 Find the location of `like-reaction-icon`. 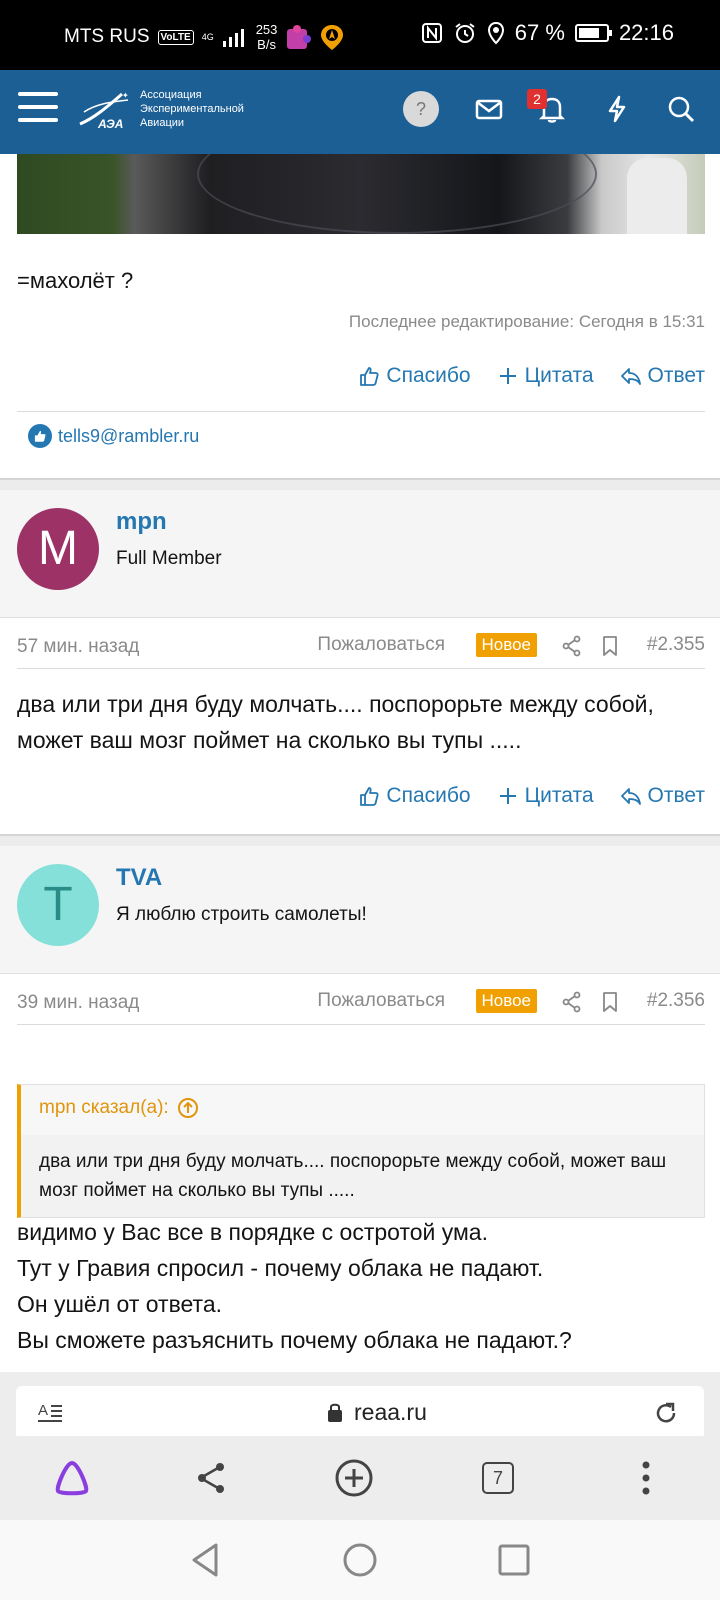

like-reaction-icon is located at coordinates (40, 436).